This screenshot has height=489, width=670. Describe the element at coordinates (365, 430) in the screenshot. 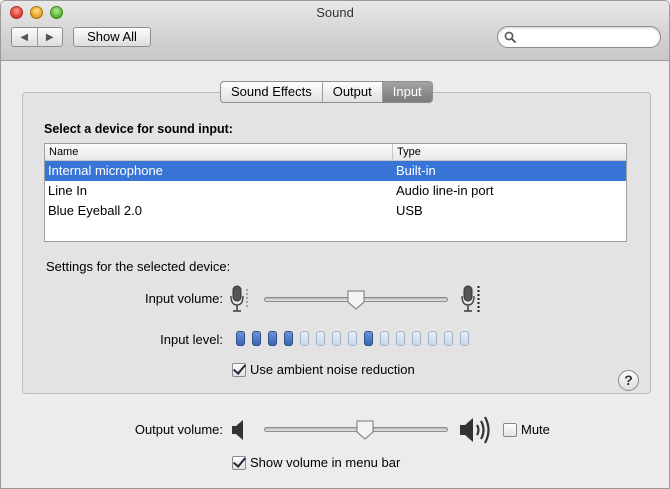

I see `output-volume-slider-thumb` at that location.